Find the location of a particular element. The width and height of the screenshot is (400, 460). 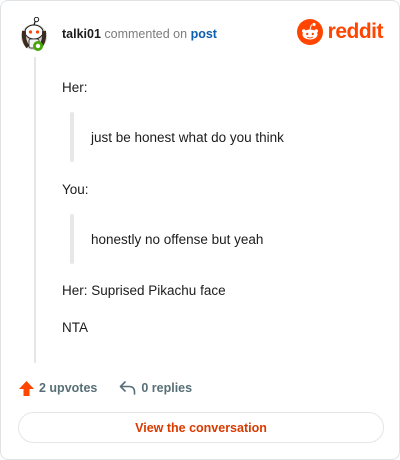

blockquote-2: honestly no offense but yeah is located at coordinates (210, 239).